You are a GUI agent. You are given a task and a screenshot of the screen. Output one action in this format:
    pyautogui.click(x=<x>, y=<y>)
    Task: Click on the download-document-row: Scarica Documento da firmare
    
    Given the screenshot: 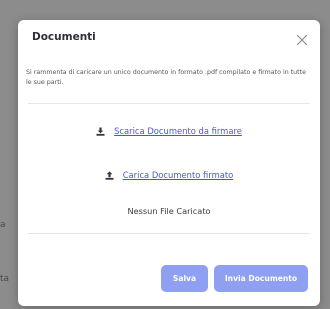 What is the action you would take?
    pyautogui.click(x=169, y=131)
    